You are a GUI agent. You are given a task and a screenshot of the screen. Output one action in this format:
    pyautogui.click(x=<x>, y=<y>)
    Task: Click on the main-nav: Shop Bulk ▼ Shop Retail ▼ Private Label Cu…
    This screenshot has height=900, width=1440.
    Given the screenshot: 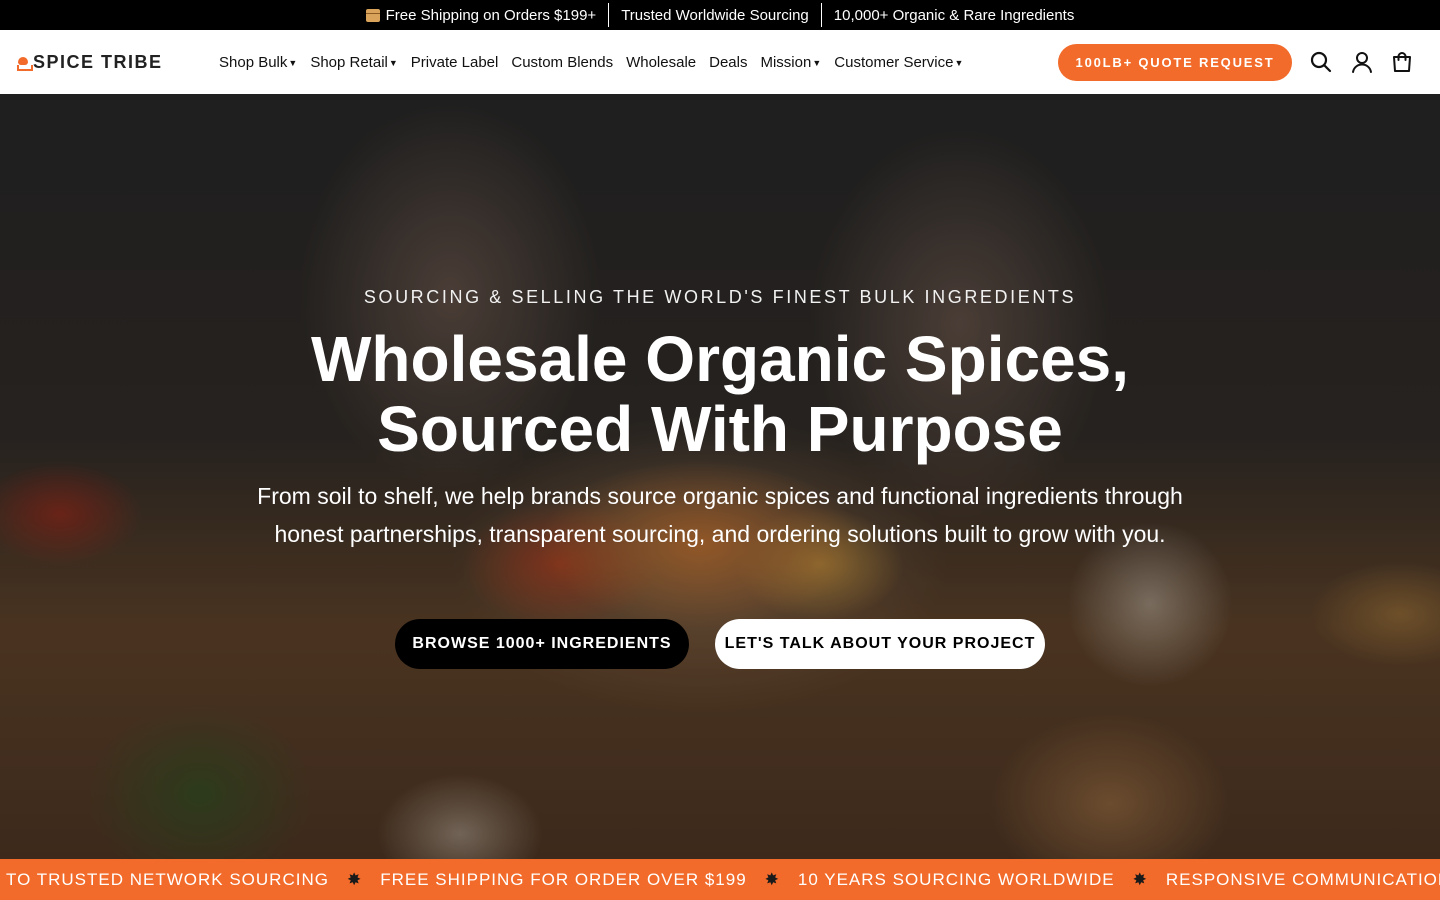 What is the action you would take?
    pyautogui.click(x=591, y=62)
    